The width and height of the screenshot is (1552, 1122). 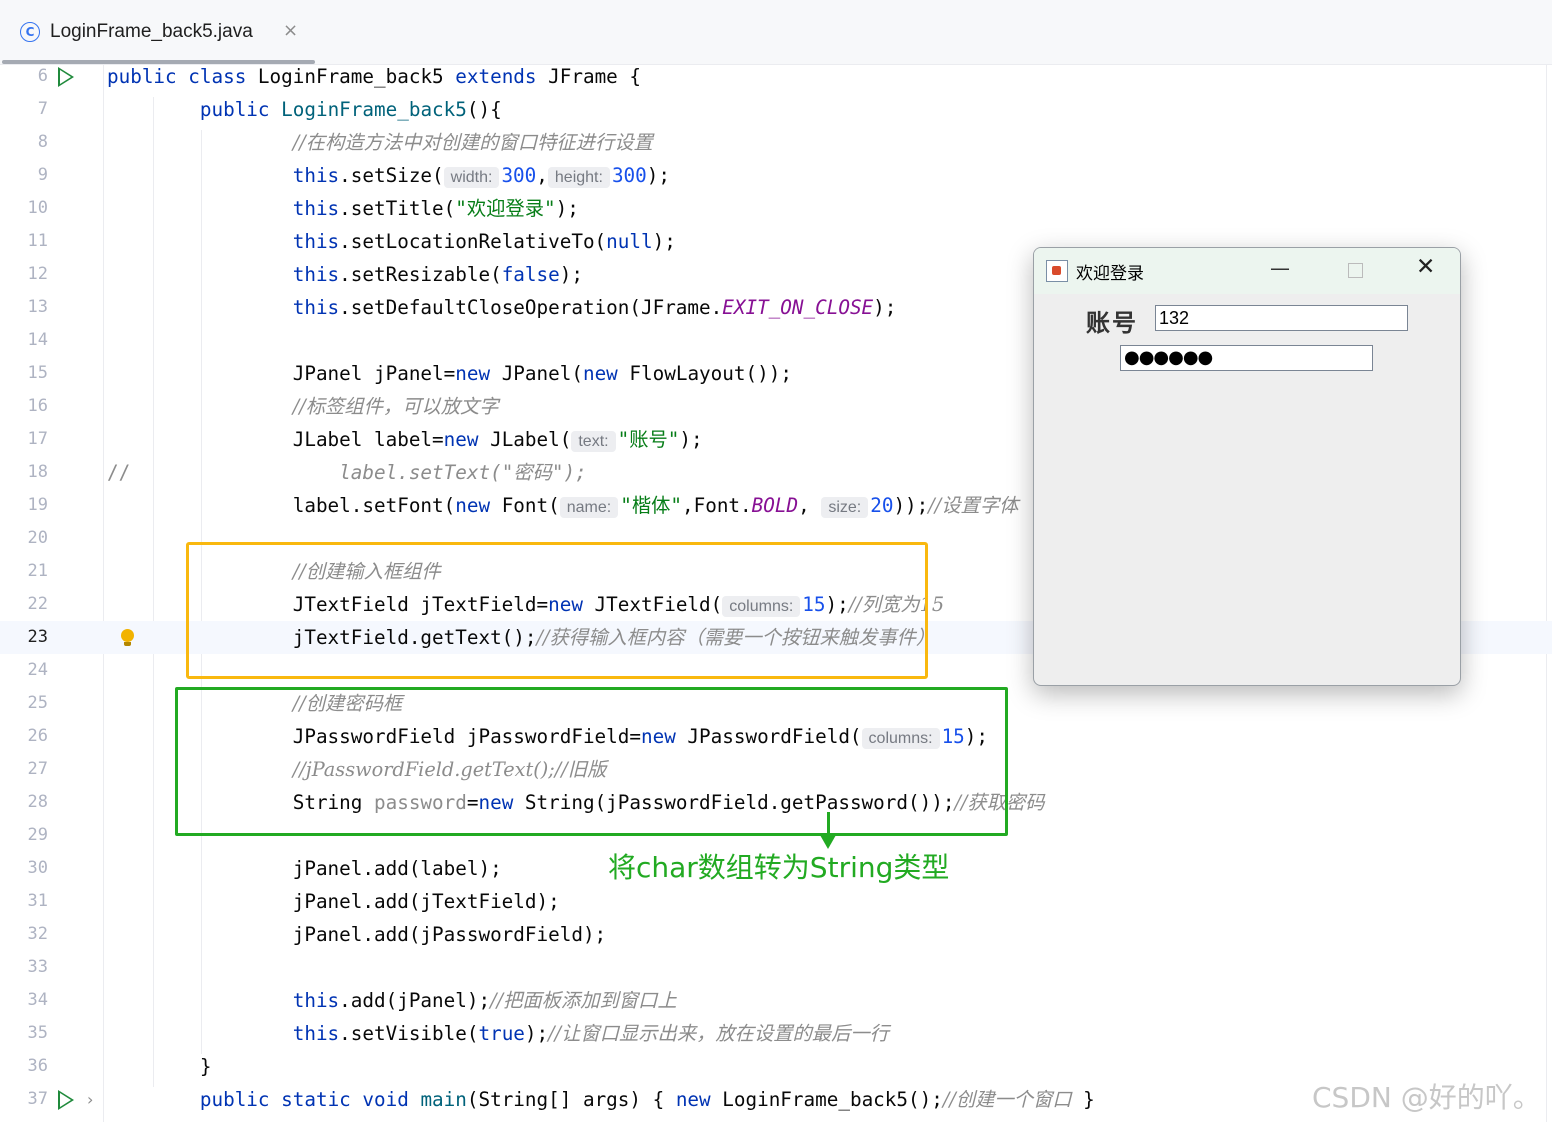 What do you see at coordinates (591, 761) in the screenshot?
I see `highlight-box-password` at bounding box center [591, 761].